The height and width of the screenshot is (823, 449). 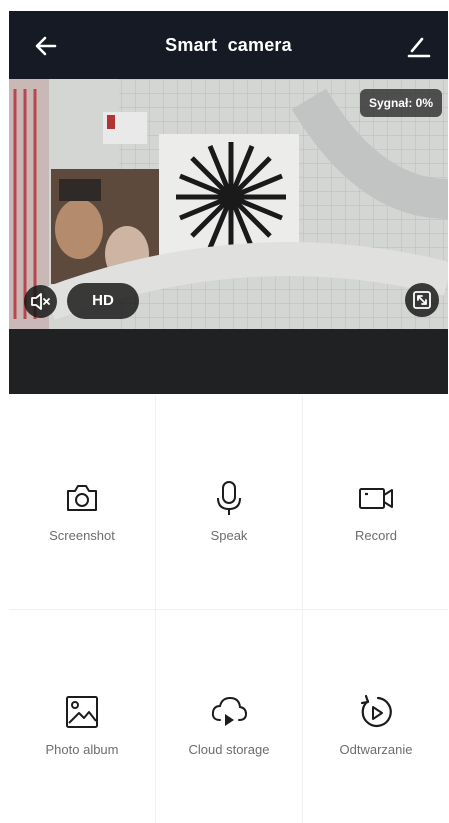 I want to click on edit-button, so click(x=419, y=46).